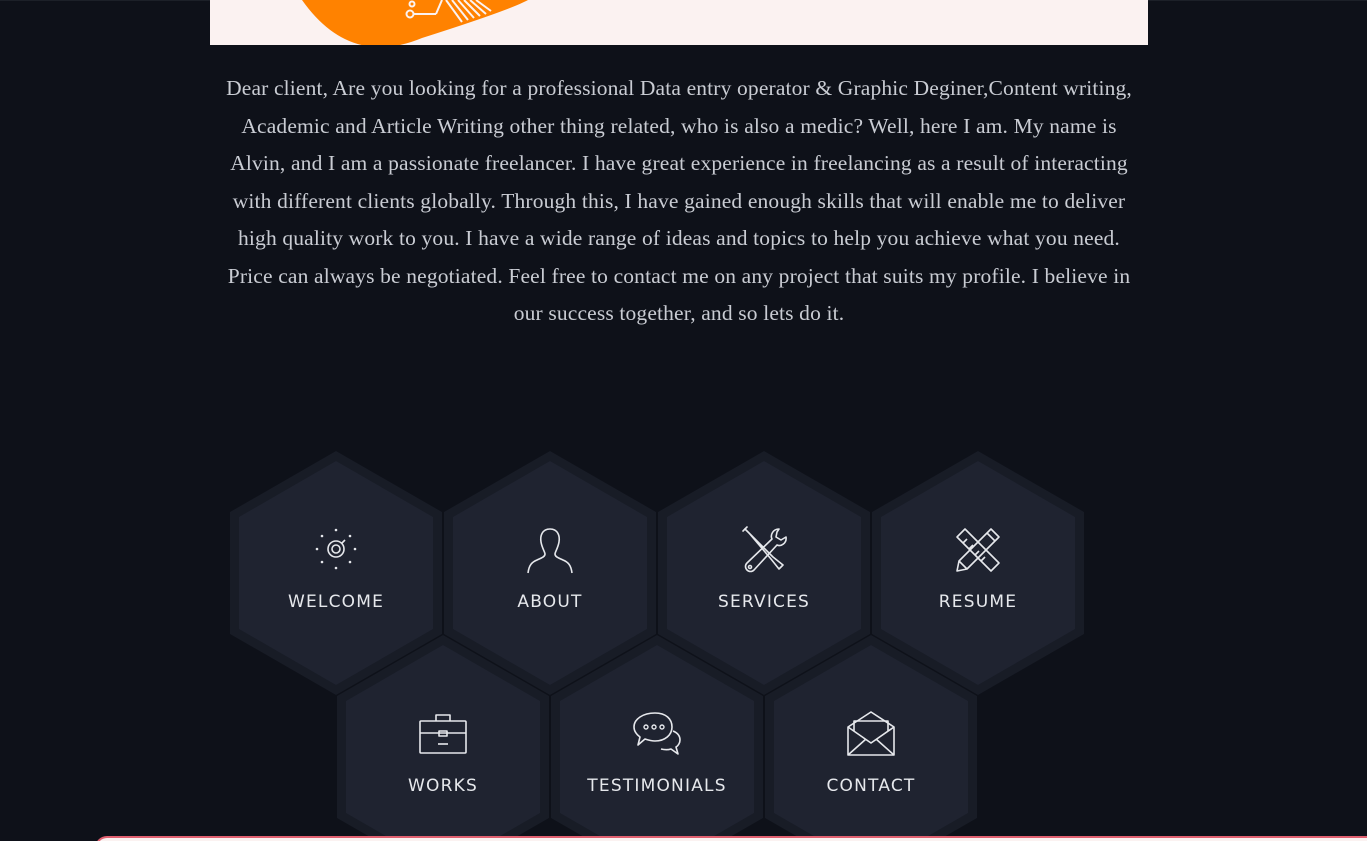  Describe the element at coordinates (978, 550) in the screenshot. I see `ruler-pencil-icon` at that location.